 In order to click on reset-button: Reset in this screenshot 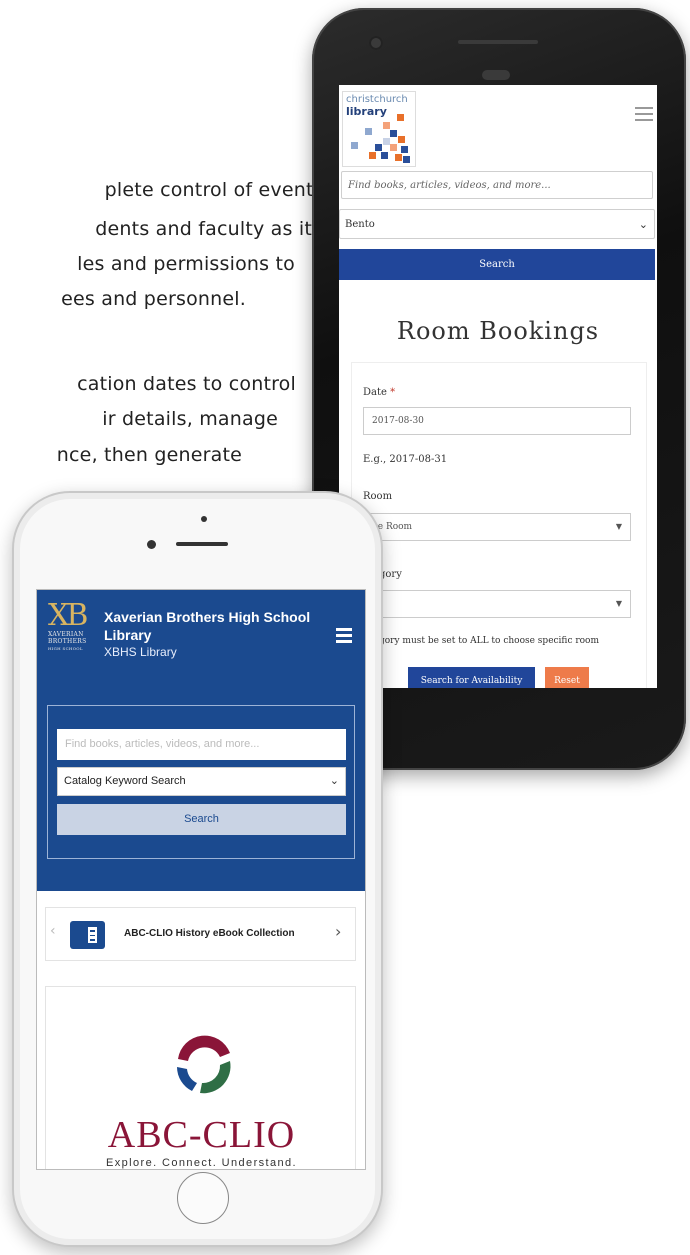, I will do `click(567, 677)`.